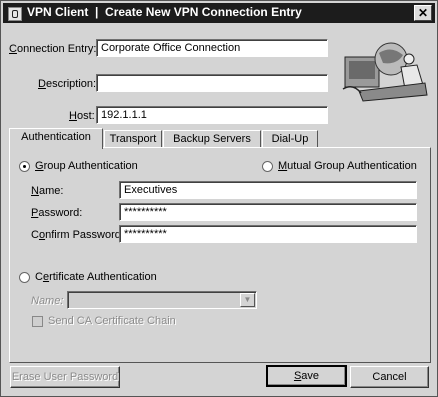 The width and height of the screenshot is (438, 397). I want to click on group-auth-radio, so click(24, 166).